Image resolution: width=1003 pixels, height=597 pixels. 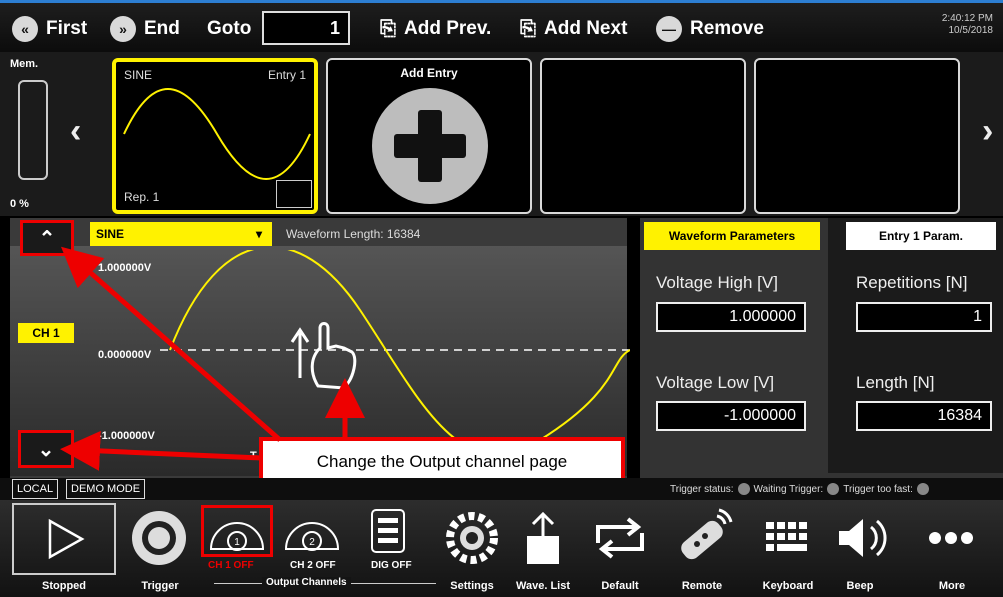 I want to click on repeat-icon, so click(x=620, y=538).